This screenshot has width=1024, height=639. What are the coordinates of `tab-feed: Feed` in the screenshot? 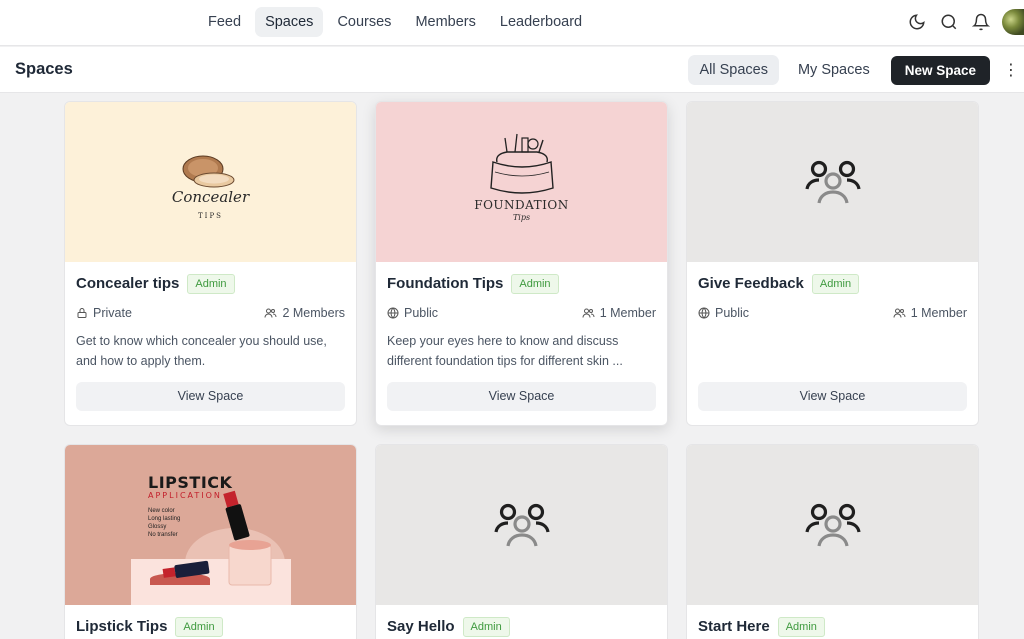 It's located at (224, 22).